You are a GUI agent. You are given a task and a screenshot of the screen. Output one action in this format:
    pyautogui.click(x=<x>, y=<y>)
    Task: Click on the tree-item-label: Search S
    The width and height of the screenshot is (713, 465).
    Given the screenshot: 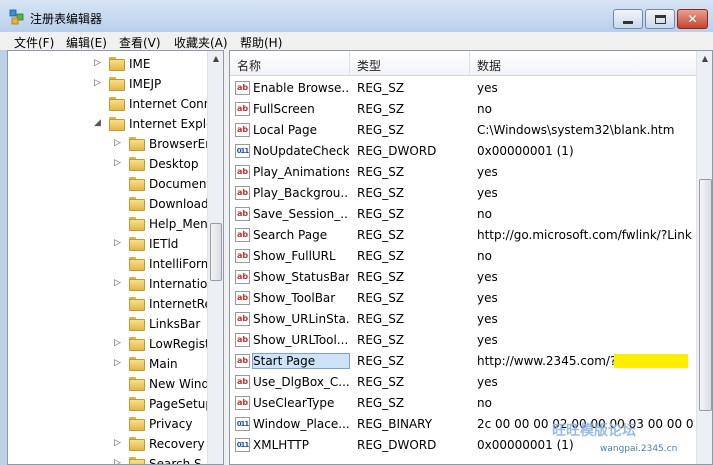 What is the action you would take?
    pyautogui.click(x=175, y=461)
    